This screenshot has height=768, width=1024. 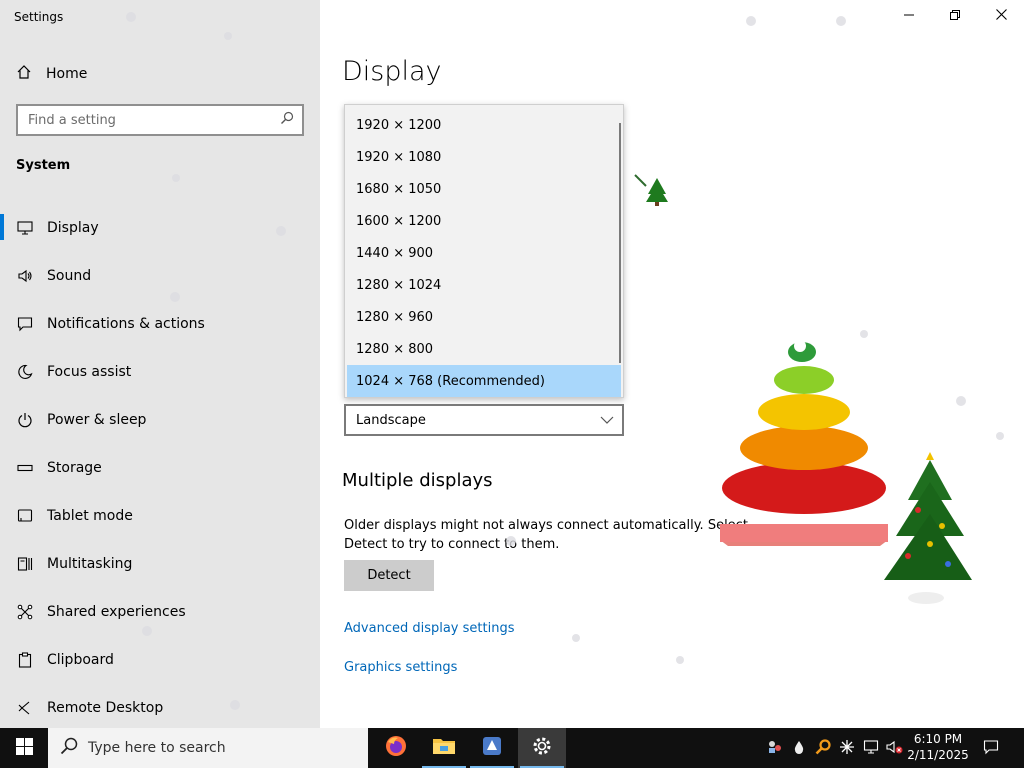 I want to click on taskbar-app-settings, so click(x=542, y=748).